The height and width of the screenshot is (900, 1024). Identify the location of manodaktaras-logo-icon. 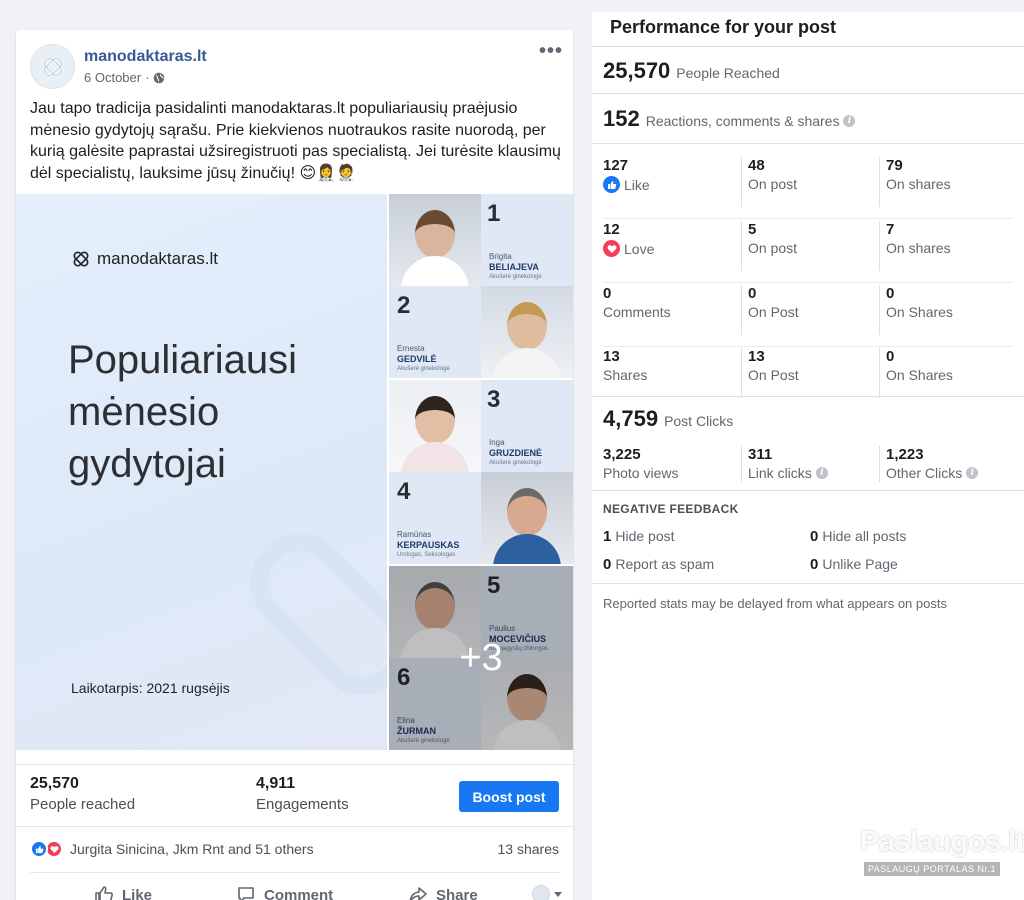
(52, 66).